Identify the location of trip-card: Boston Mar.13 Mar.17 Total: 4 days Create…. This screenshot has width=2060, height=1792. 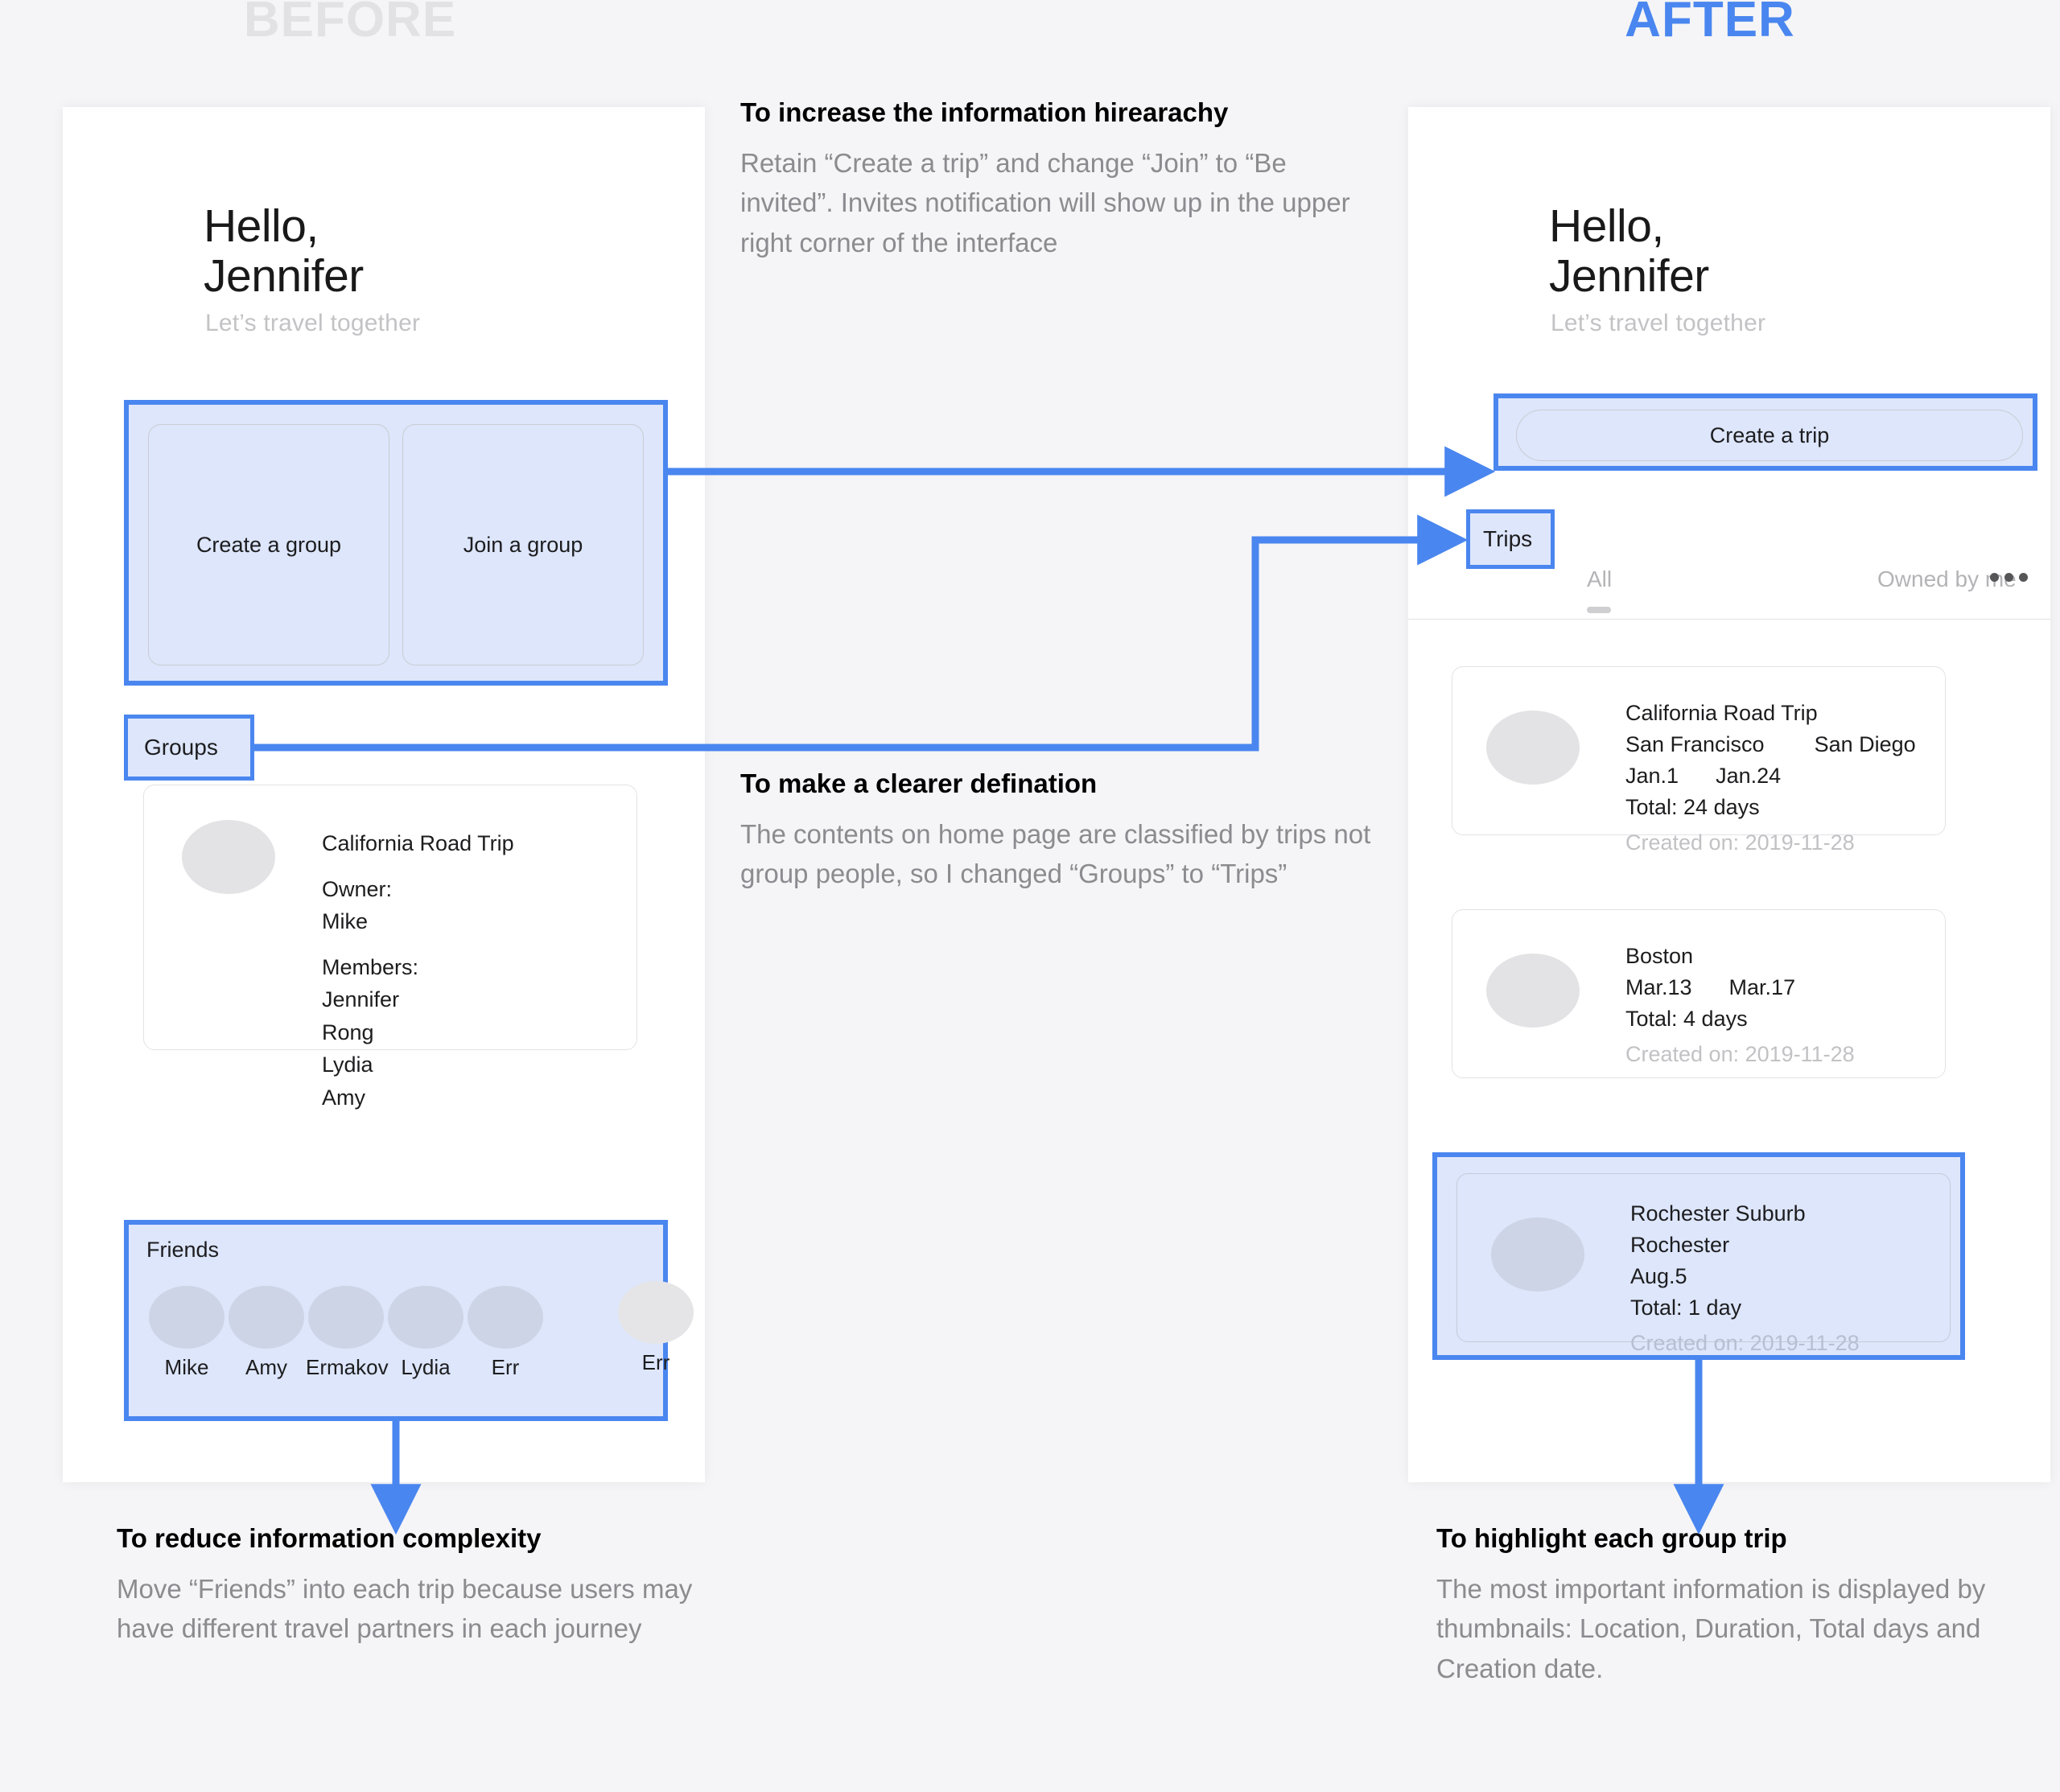
(1699, 993).